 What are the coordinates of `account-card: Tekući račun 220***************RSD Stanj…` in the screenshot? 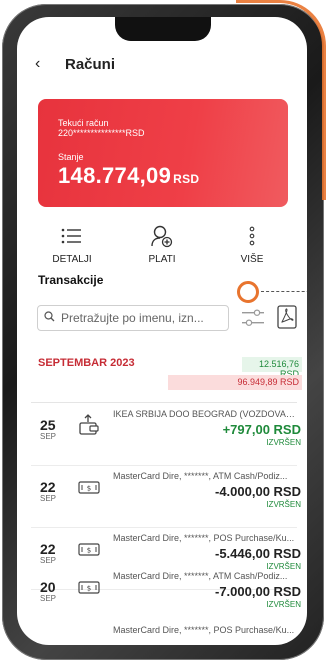 It's located at (163, 153).